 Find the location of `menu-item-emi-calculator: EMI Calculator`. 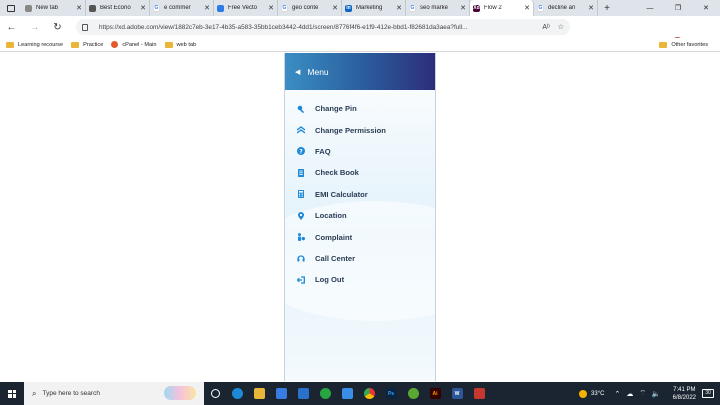

menu-item-emi-calculator: EMI Calculator is located at coordinates (360, 194).